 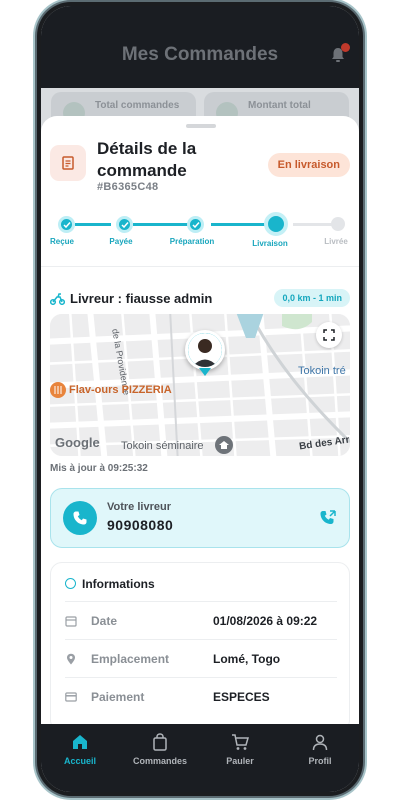 I want to click on map-attribution: Google, so click(x=77, y=442).